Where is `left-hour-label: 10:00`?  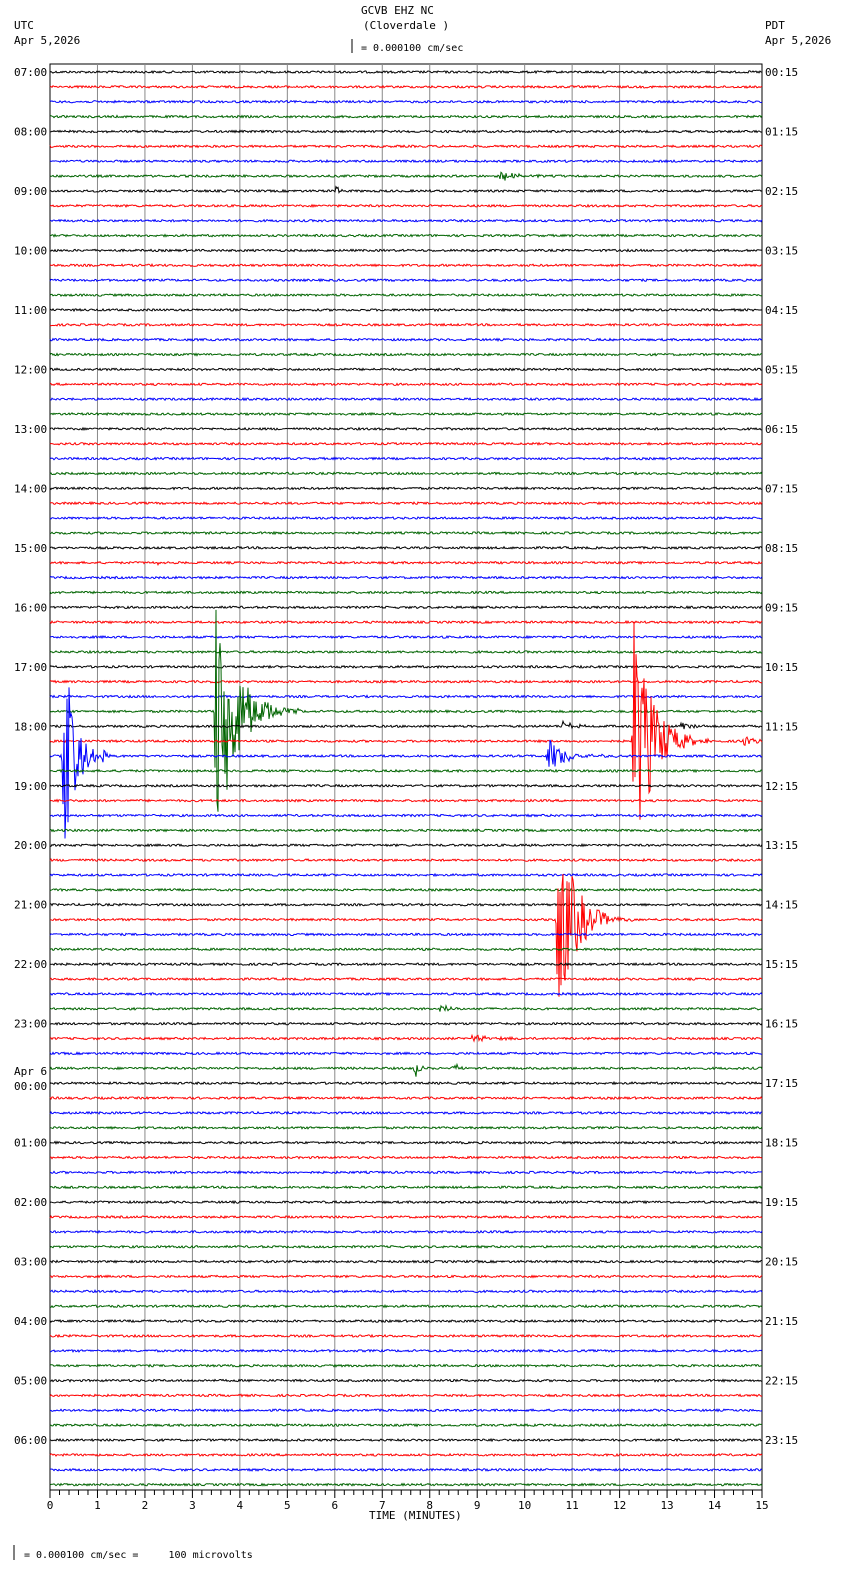 left-hour-label: 10:00 is located at coordinates (30, 250).